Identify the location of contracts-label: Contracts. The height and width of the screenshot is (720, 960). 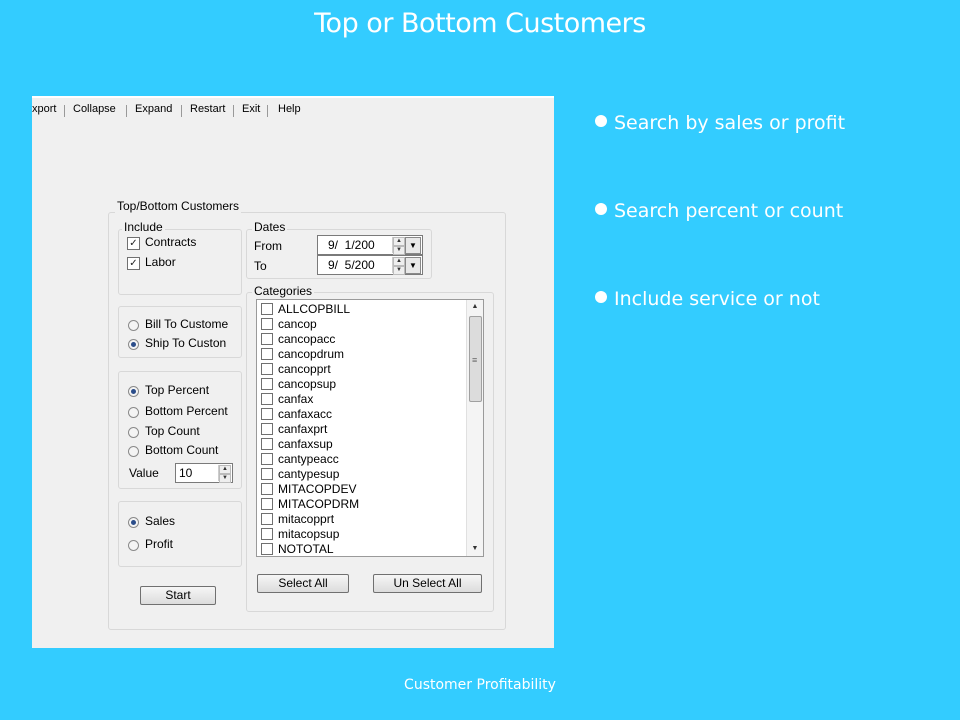
(171, 242).